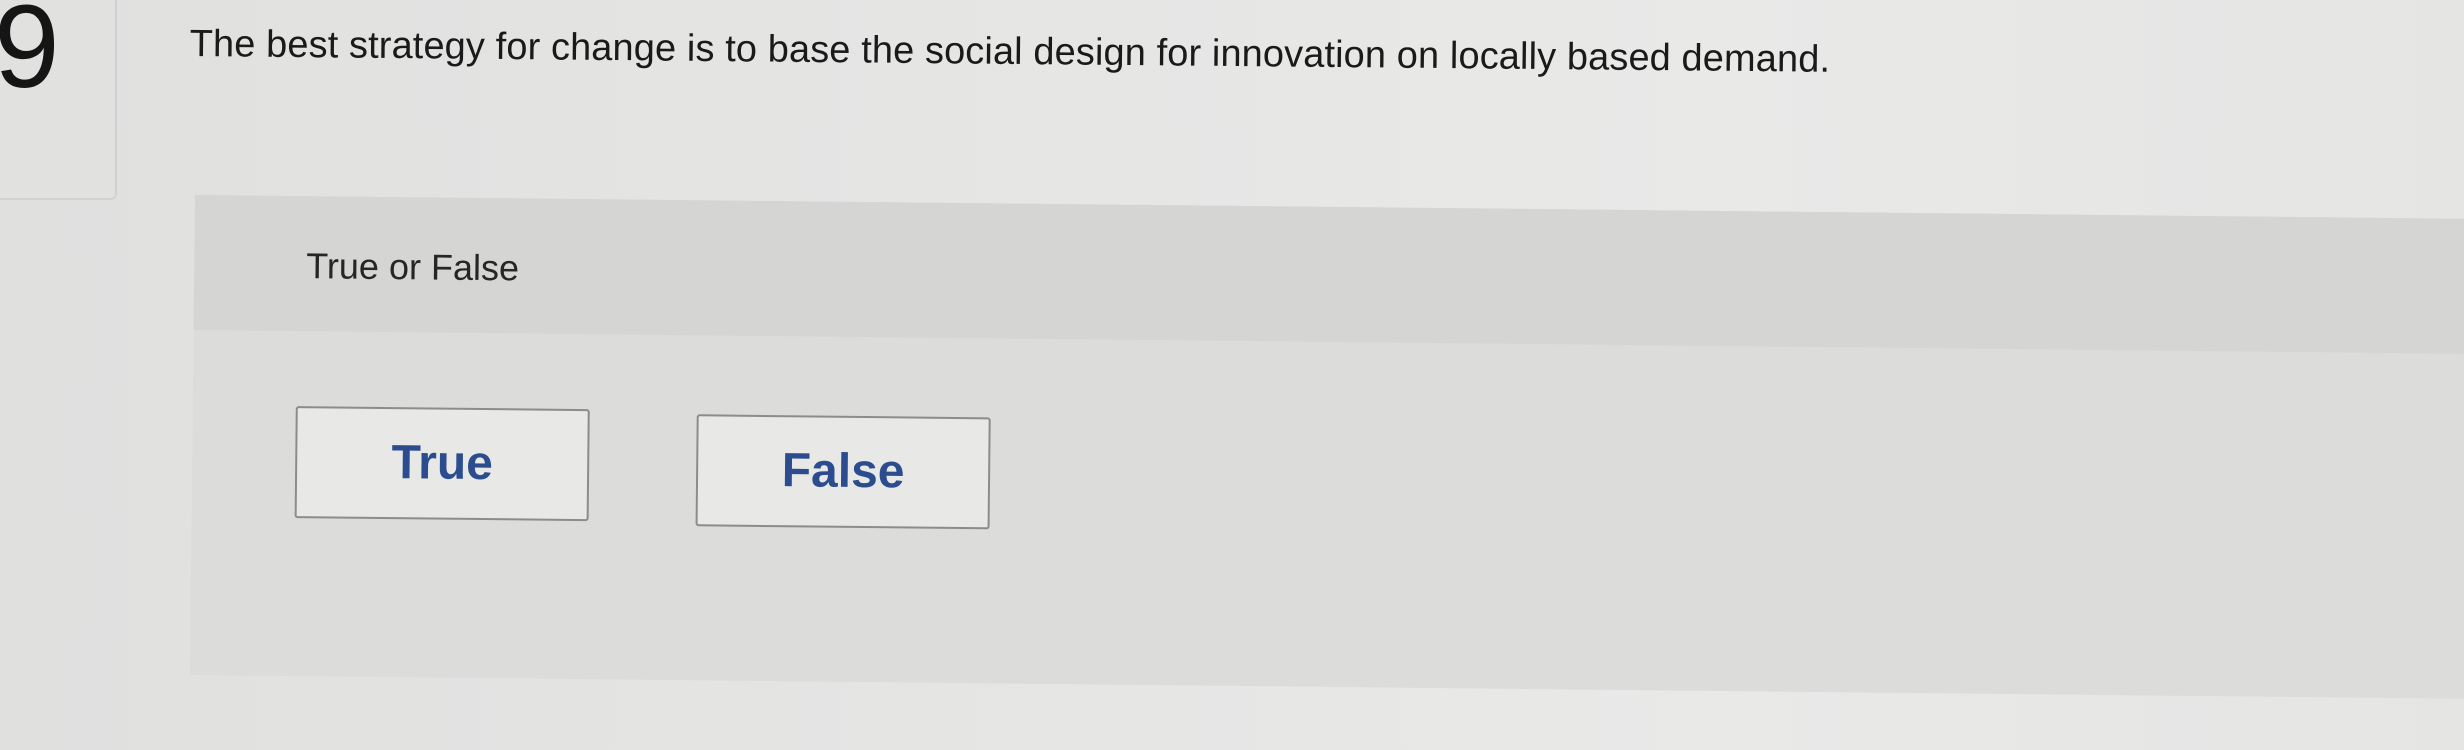 This screenshot has height=750, width=2464. I want to click on true-button-label: True, so click(442, 463).